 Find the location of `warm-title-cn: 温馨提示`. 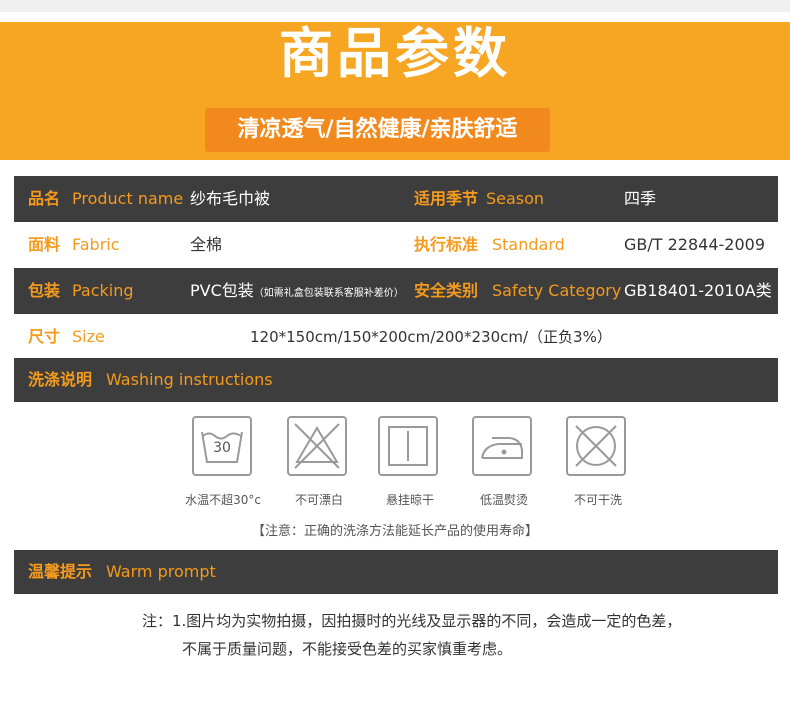

warm-title-cn: 温馨提示 is located at coordinates (60, 571).